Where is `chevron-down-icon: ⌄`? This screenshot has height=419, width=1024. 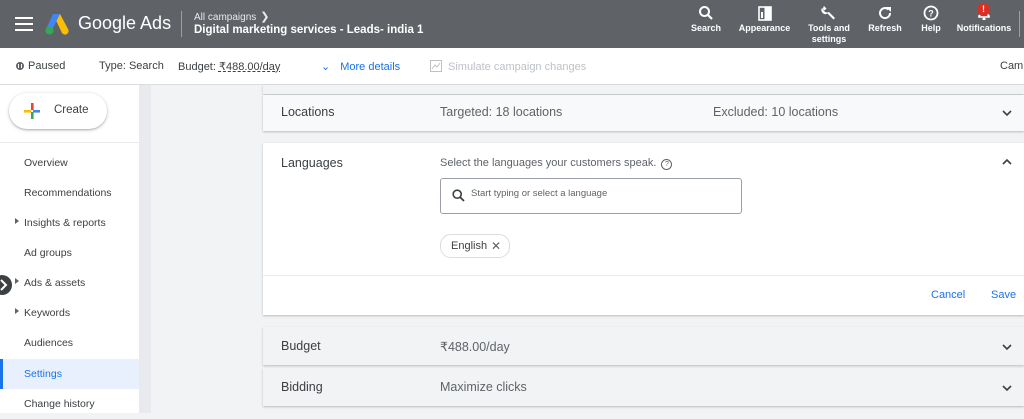 chevron-down-icon: ⌄ is located at coordinates (326, 67).